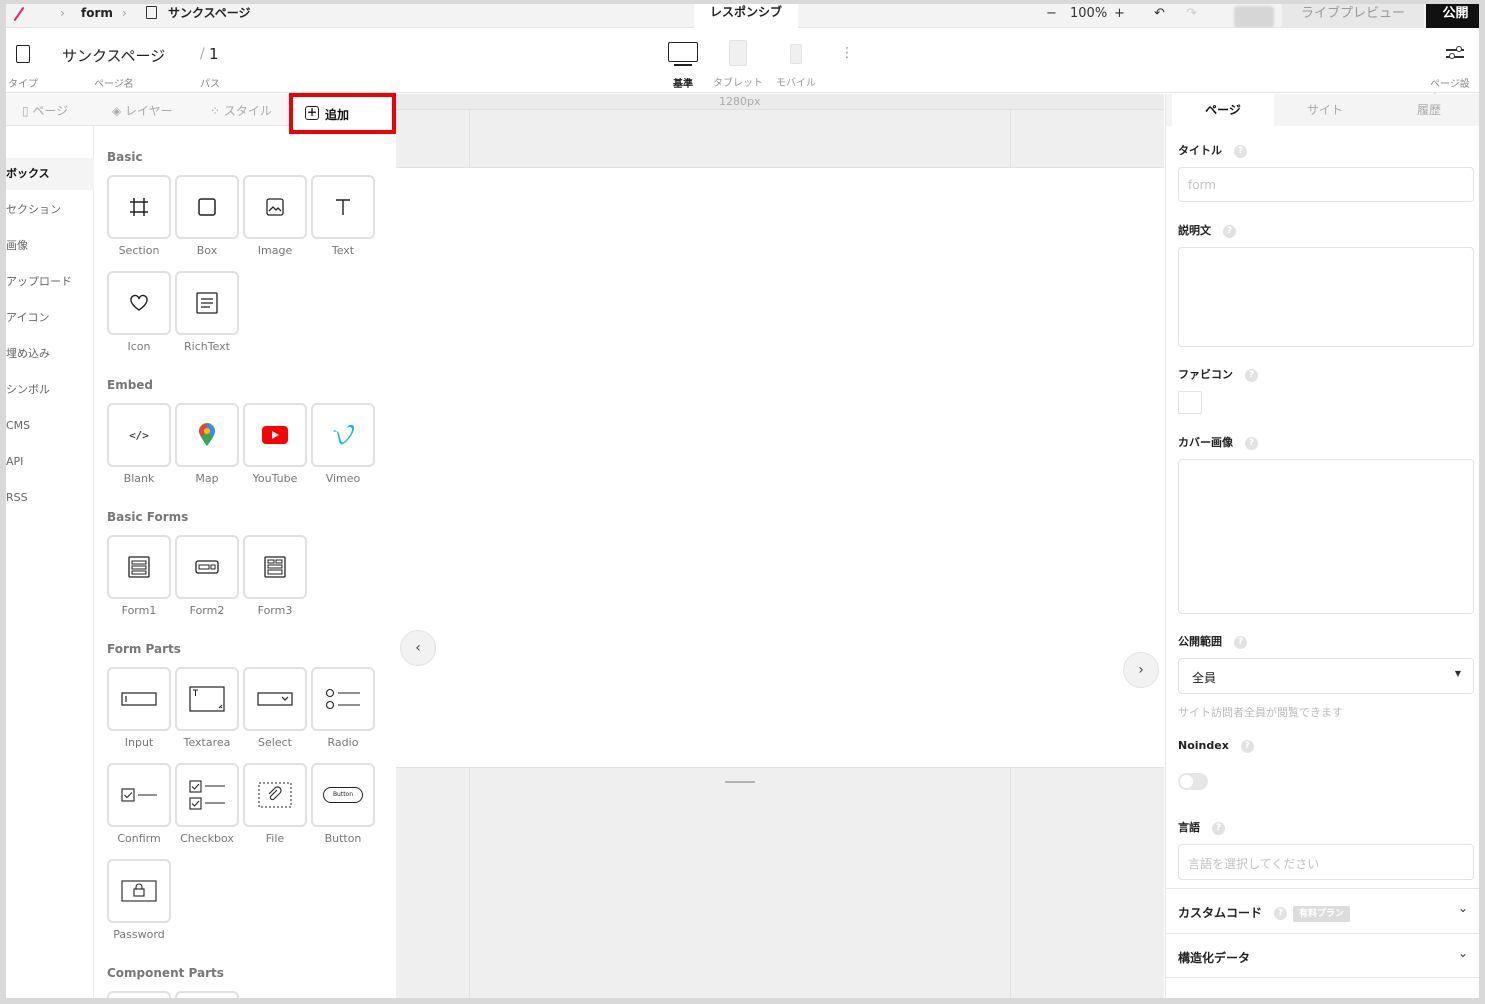 The image size is (1485, 1004). What do you see at coordinates (50, 174) in the screenshot?
I see `category-box: ボックス` at bounding box center [50, 174].